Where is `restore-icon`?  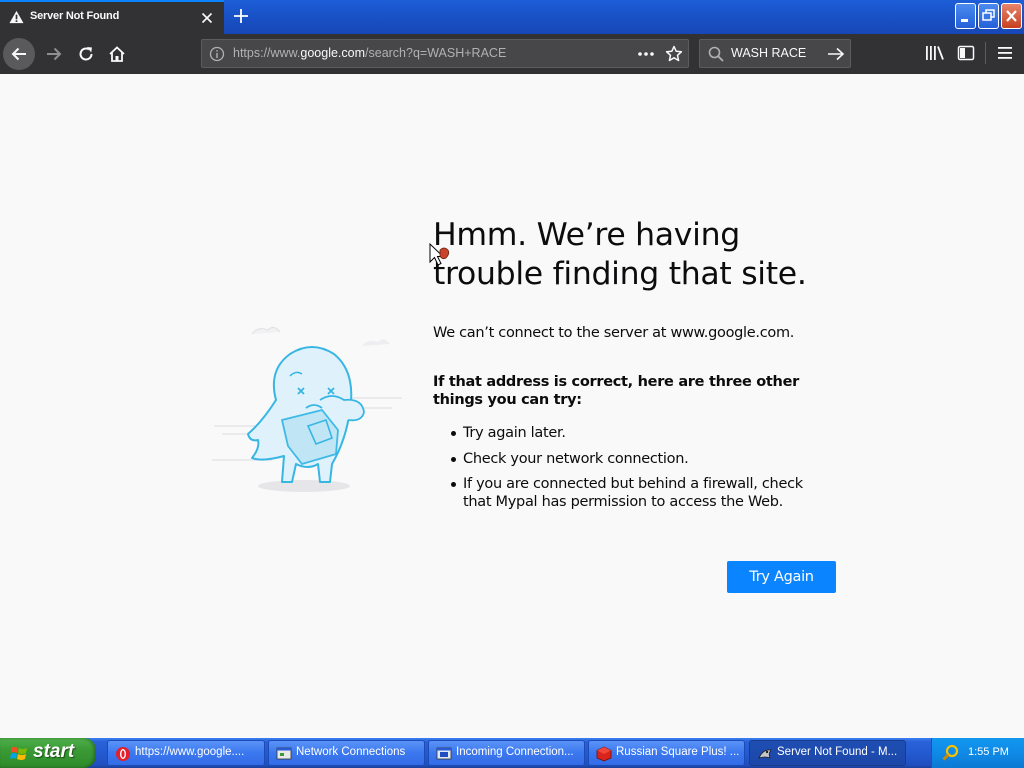 restore-icon is located at coordinates (988, 15).